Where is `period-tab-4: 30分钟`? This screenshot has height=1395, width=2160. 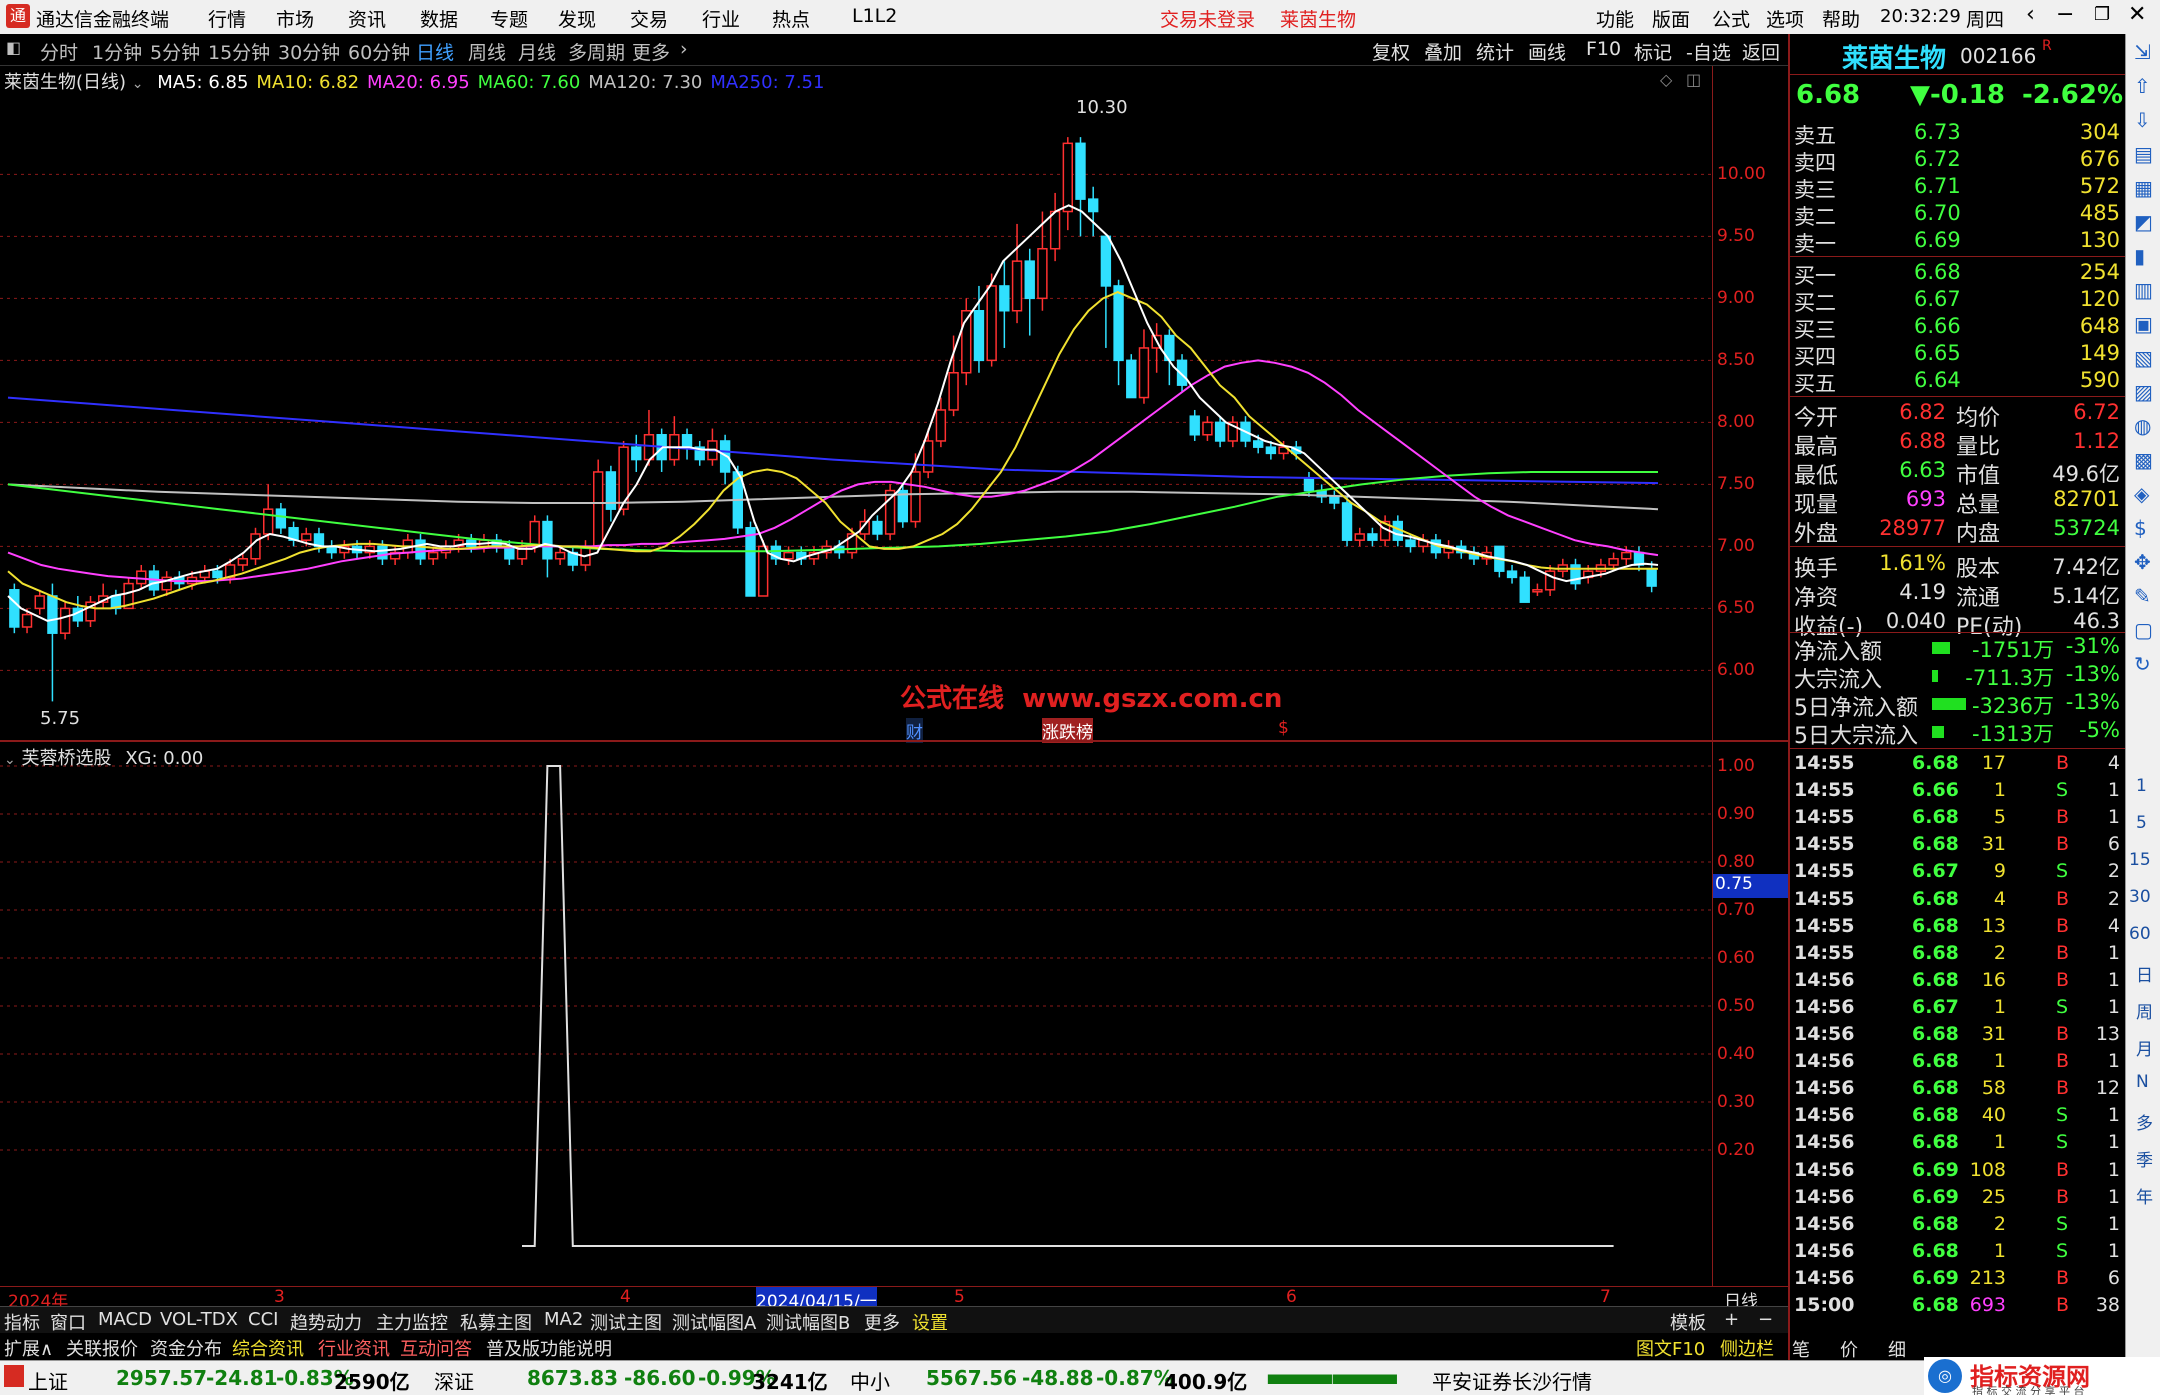 period-tab-4: 30分钟 is located at coordinates (309, 51).